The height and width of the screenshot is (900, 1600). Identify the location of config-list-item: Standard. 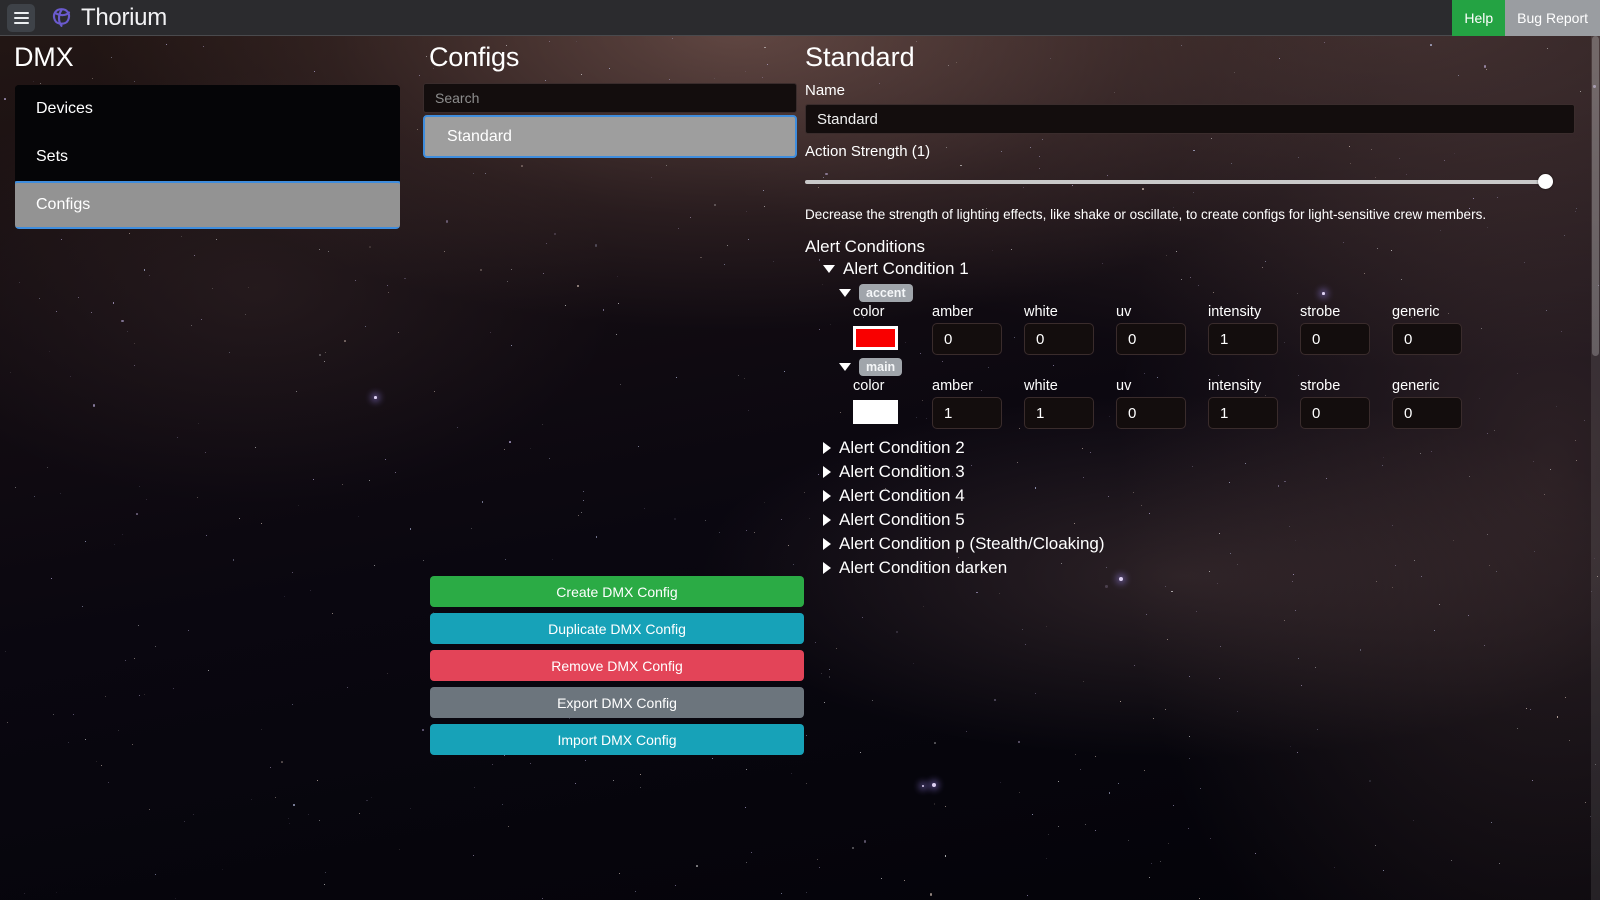
(610, 136).